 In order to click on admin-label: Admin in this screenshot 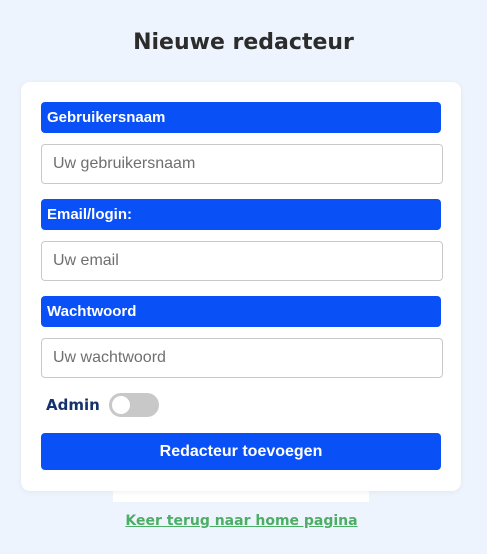, I will do `click(73, 405)`.